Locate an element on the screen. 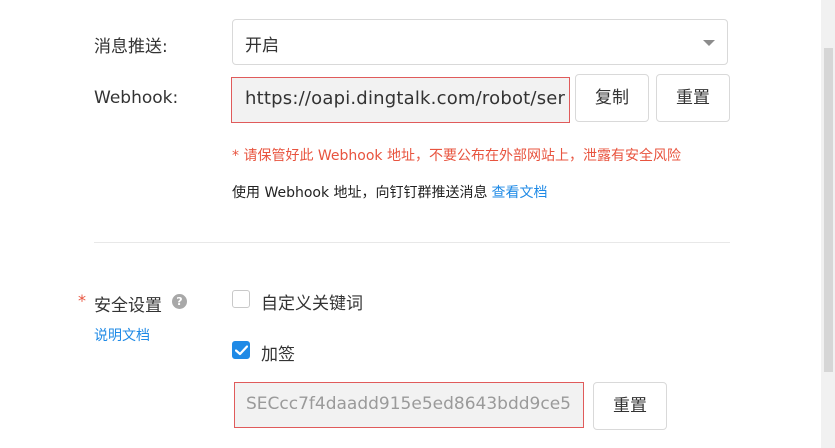  secret-field: SECcc7f4daadd915e5ed8643bdd9ce5 is located at coordinates (409, 405).